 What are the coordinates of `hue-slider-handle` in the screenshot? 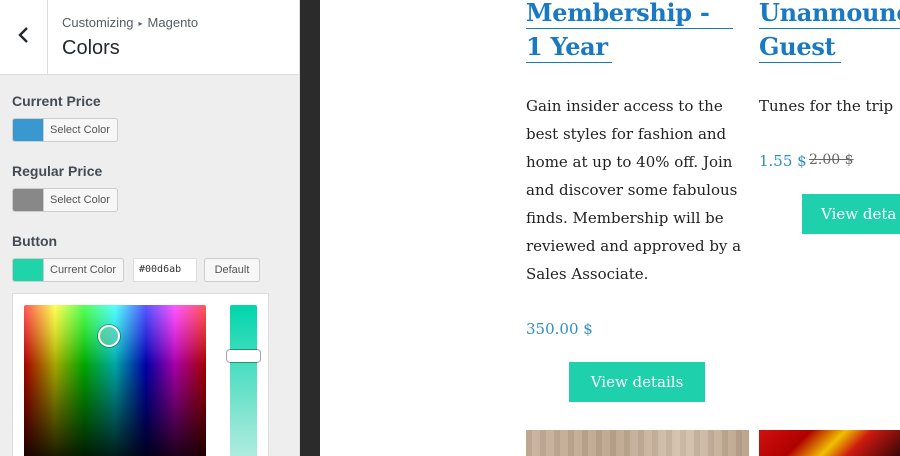 It's located at (243, 356).